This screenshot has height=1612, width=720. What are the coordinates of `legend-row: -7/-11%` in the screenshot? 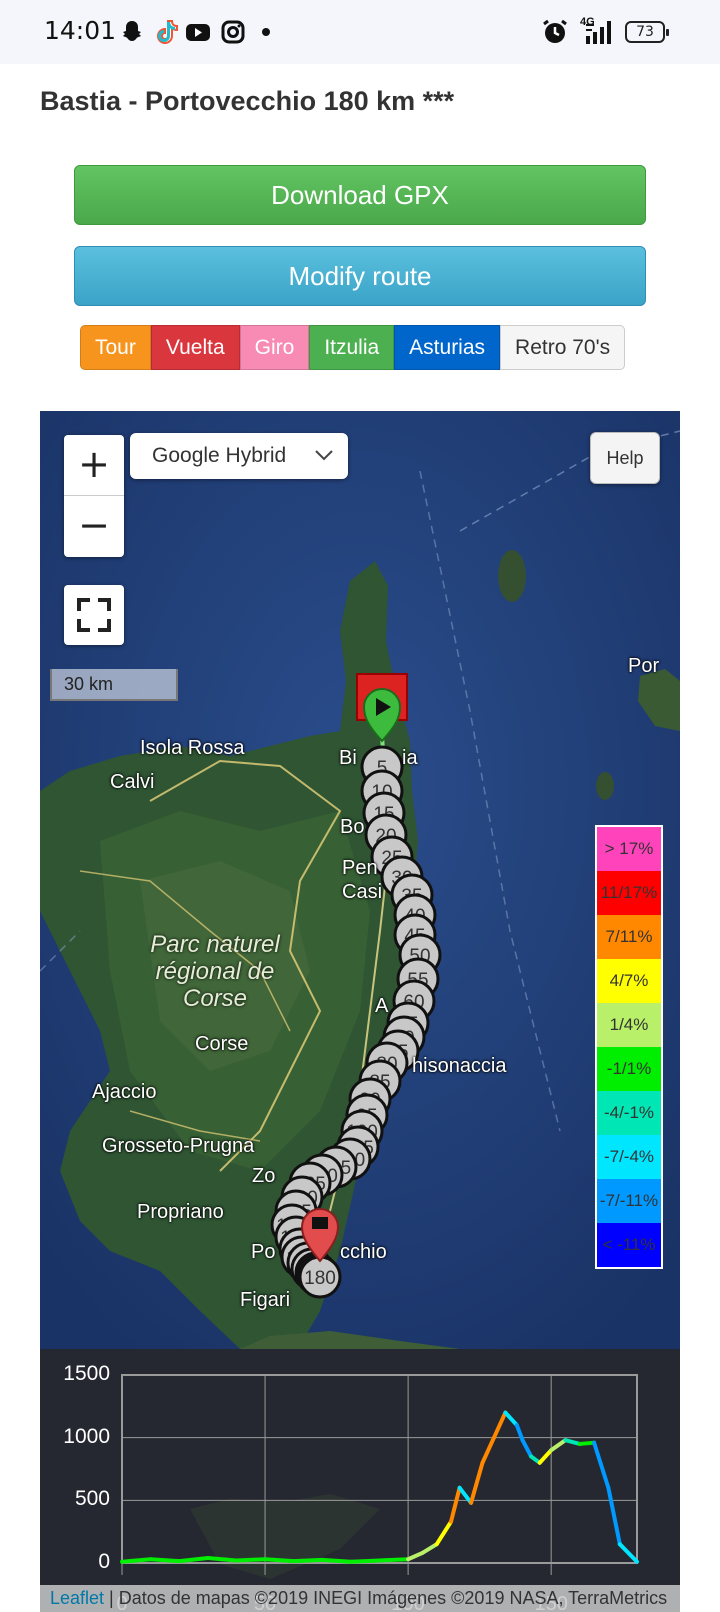 It's located at (629, 1201).